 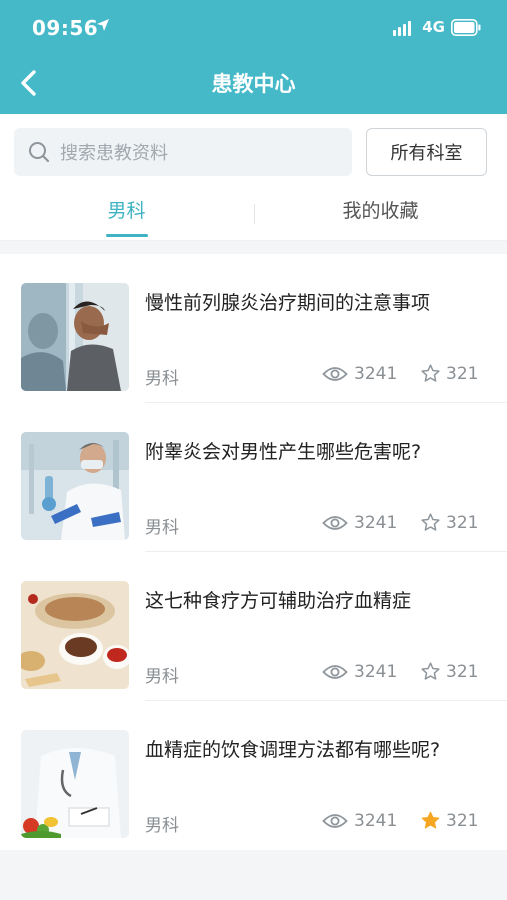 What do you see at coordinates (126, 209) in the screenshot?
I see `tab-andrology: 男科` at bounding box center [126, 209].